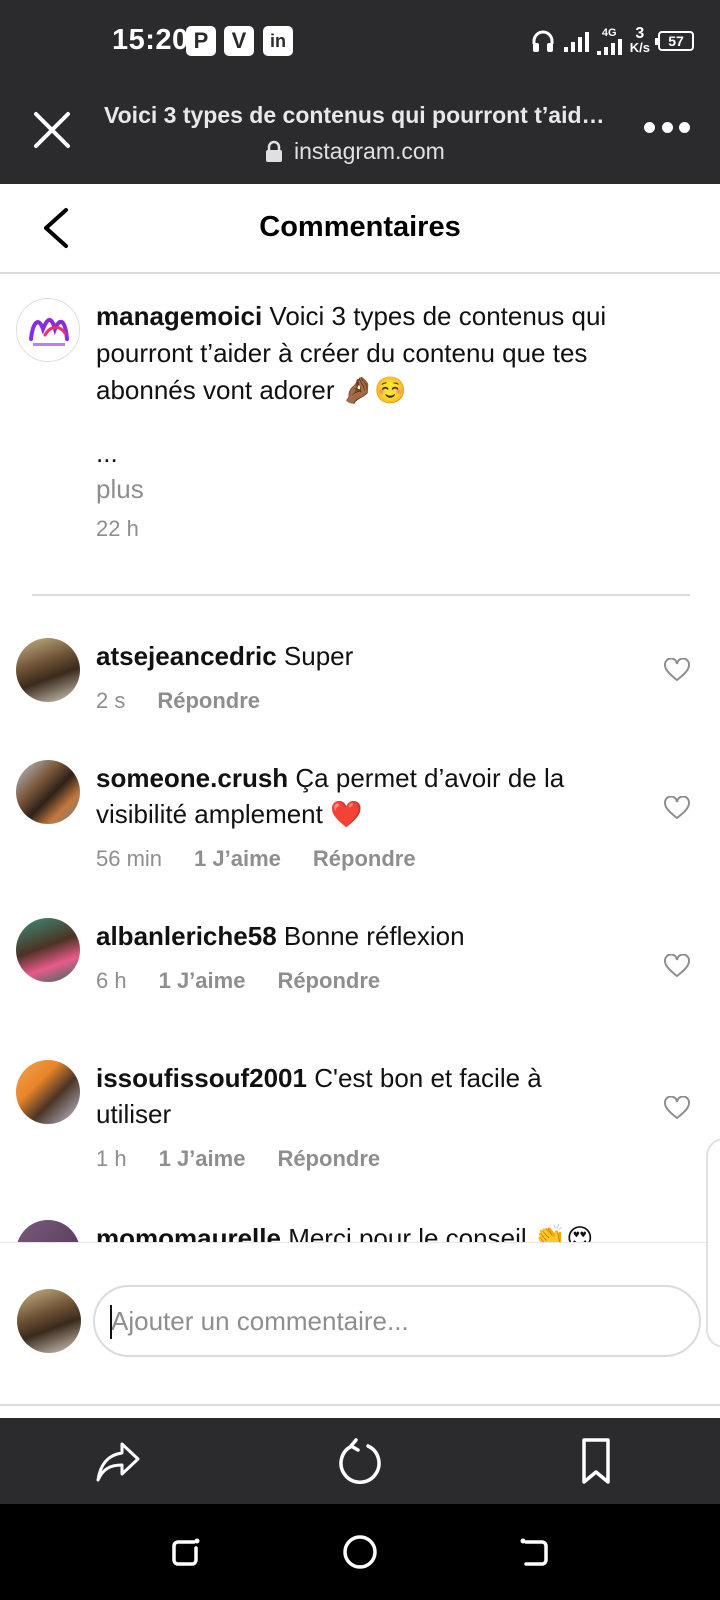 This screenshot has width=720, height=1600. I want to click on status-time: 15:20, so click(150, 40).